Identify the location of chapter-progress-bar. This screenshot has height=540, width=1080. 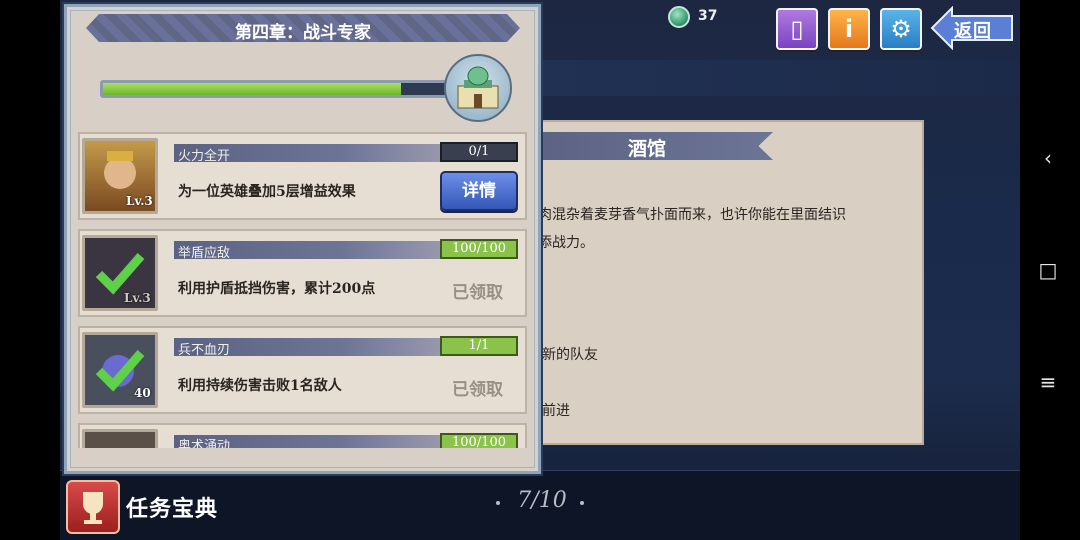
(276, 89).